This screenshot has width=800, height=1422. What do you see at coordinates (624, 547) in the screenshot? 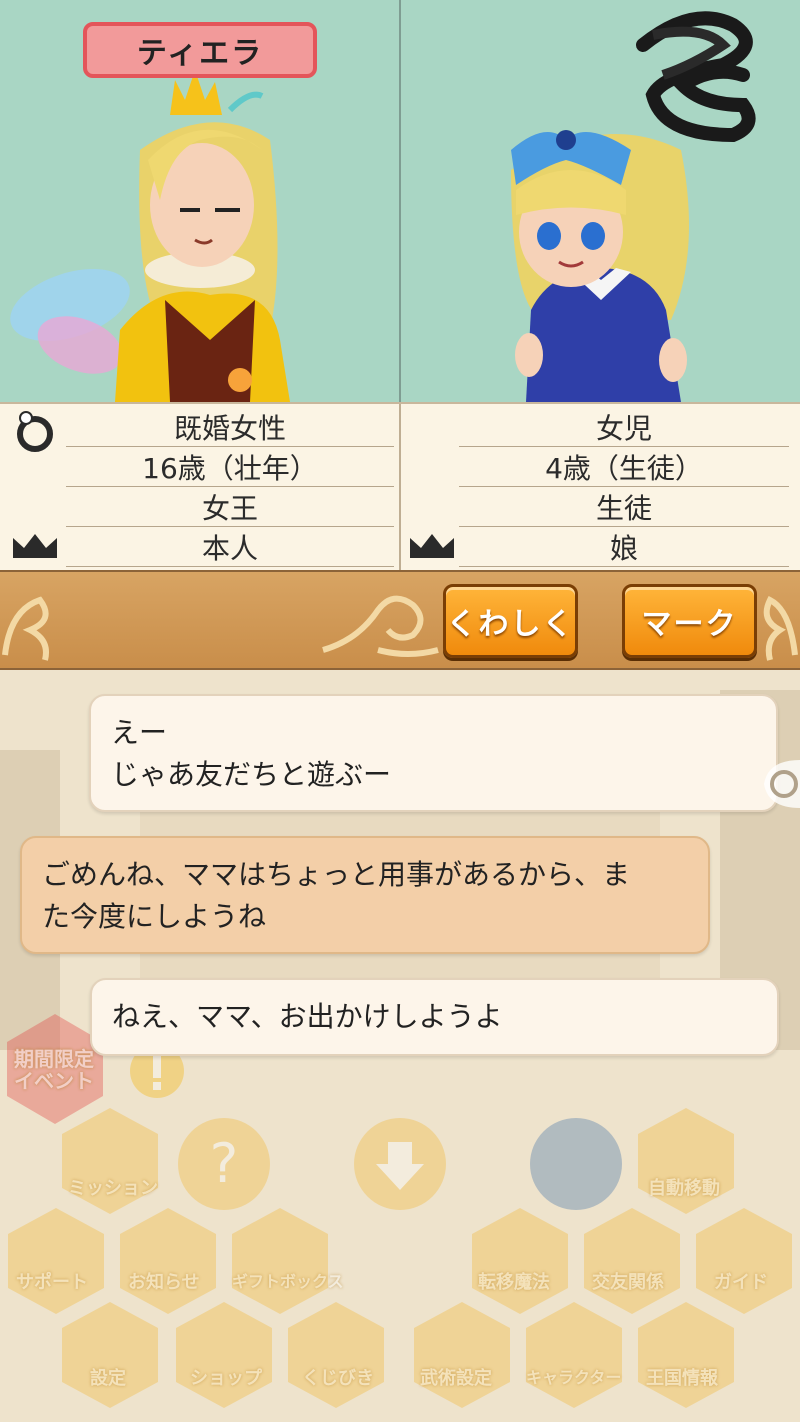
I see `relationship: 娘` at bounding box center [624, 547].